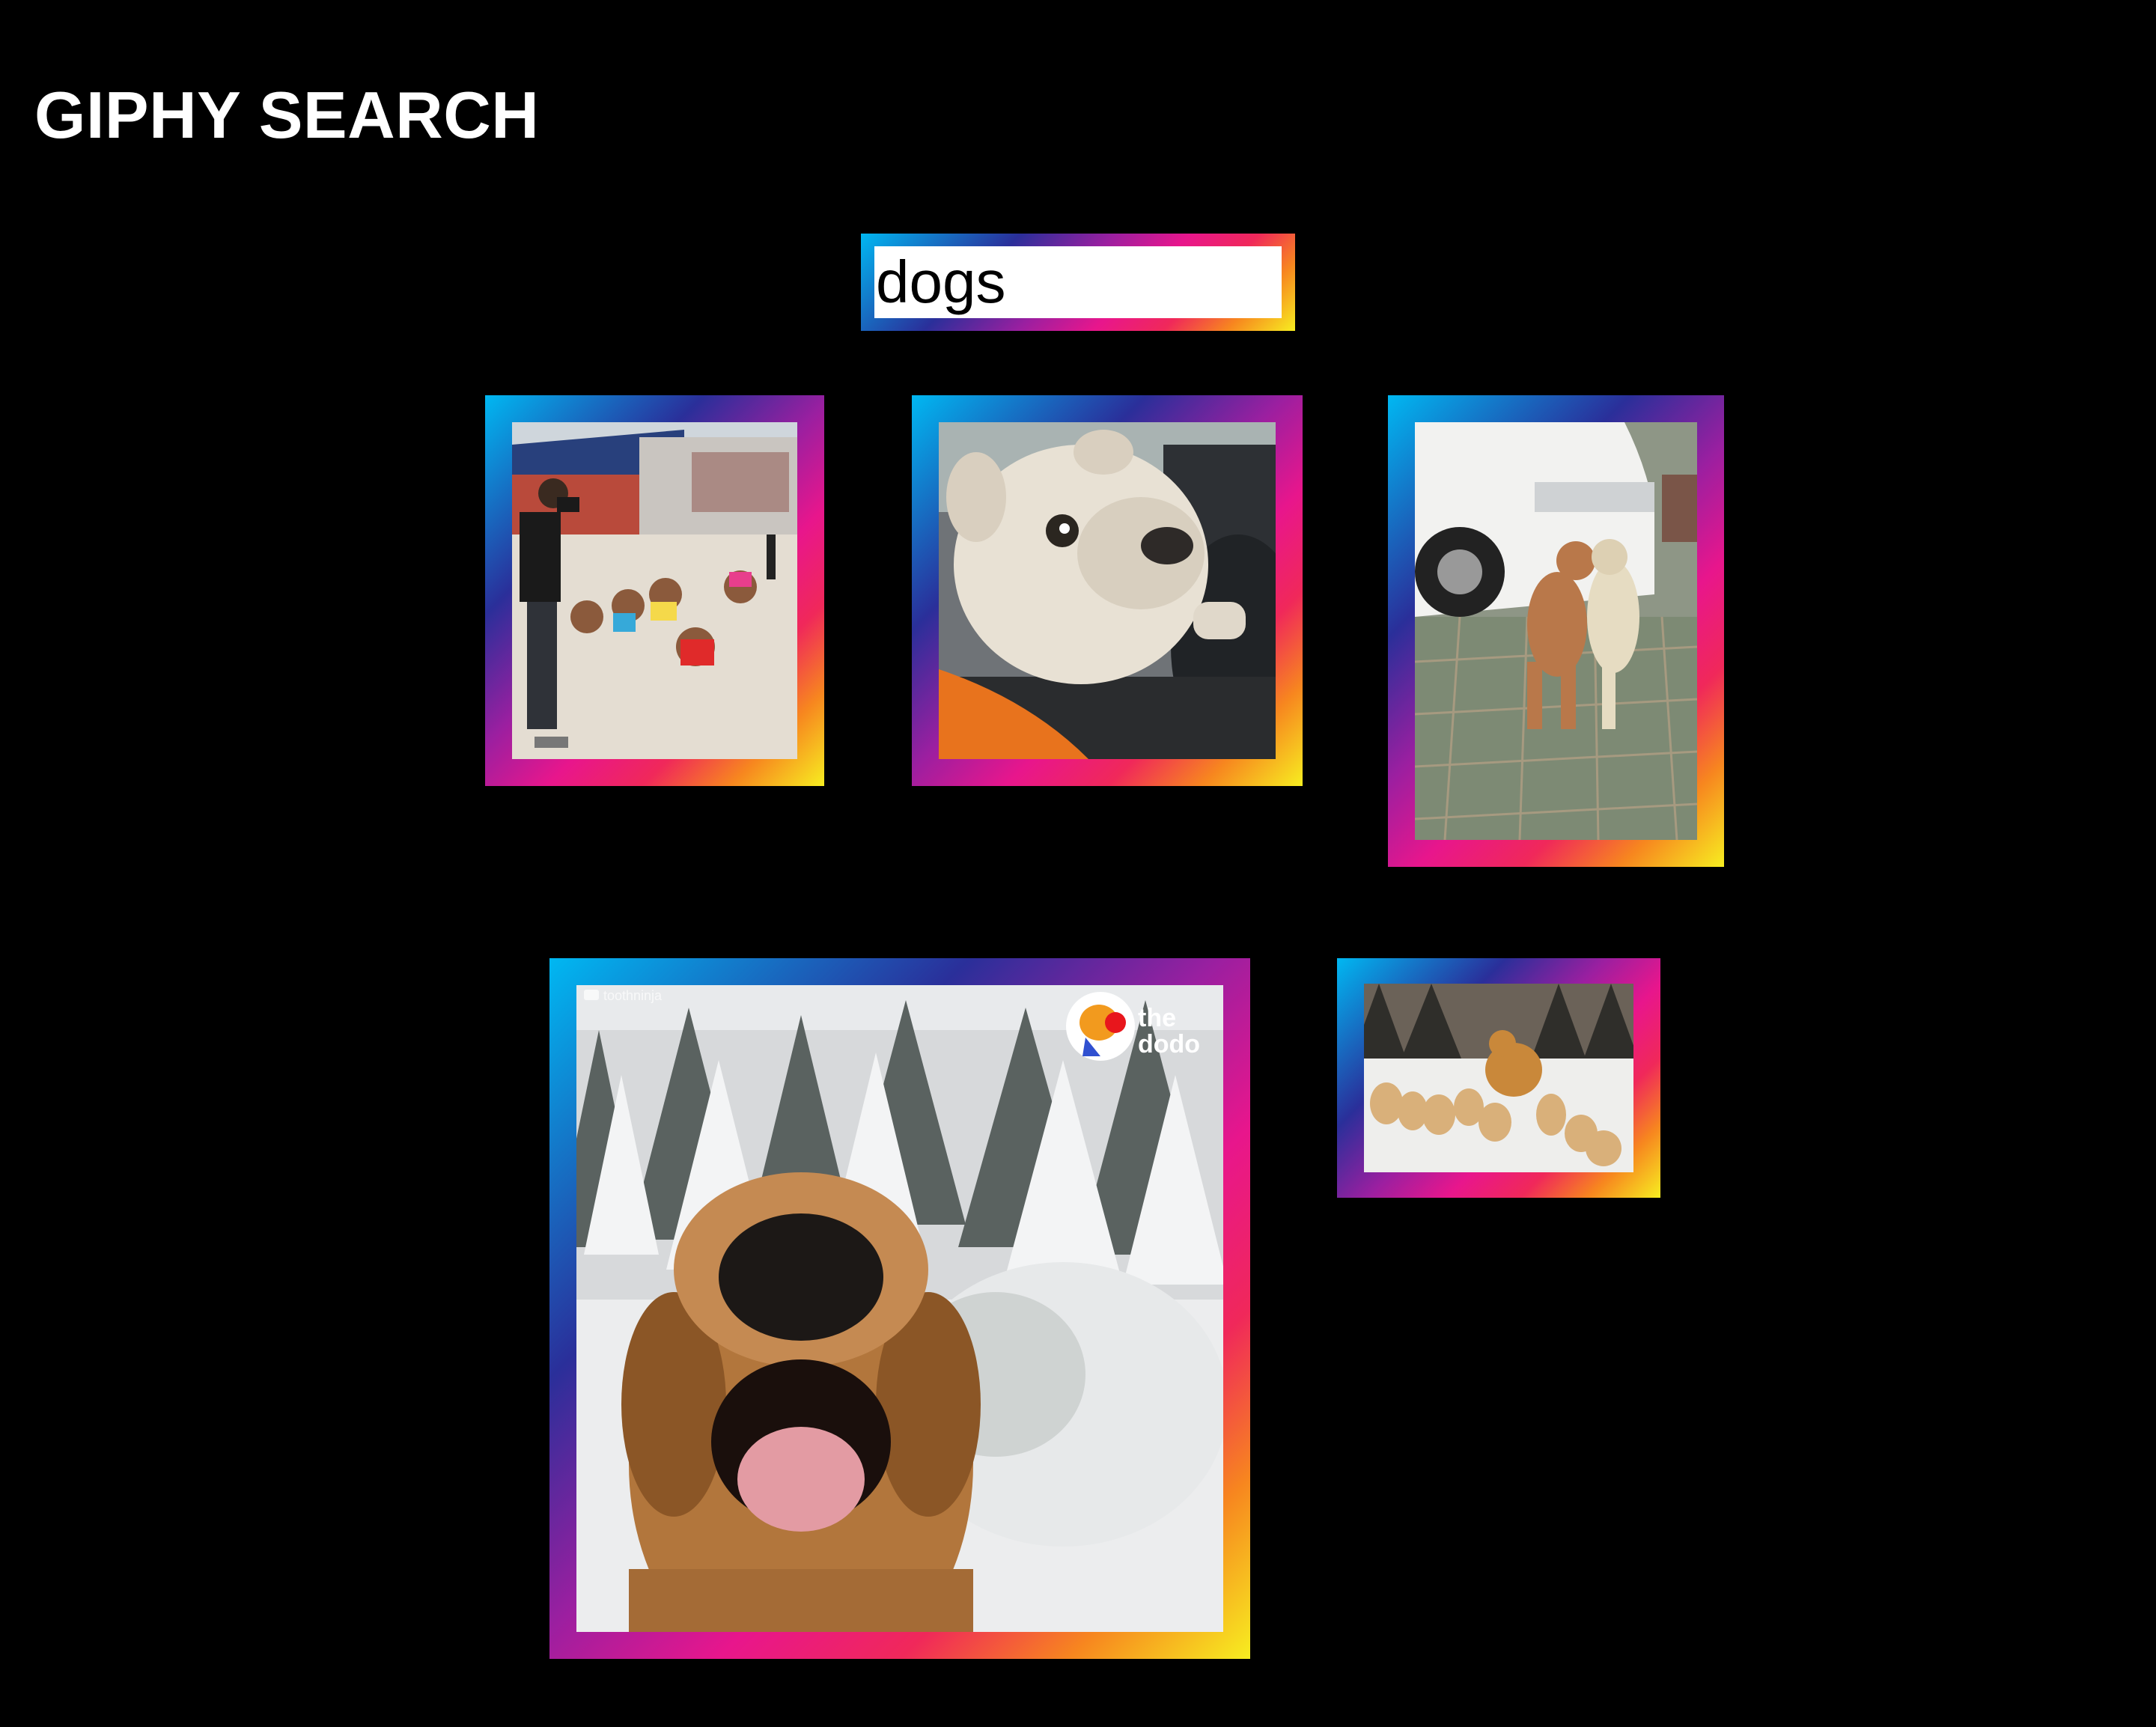 The width and height of the screenshot is (2156, 1727). Describe the element at coordinates (287, 115) in the screenshot. I see `page-title: GIPHY SEARCH` at that location.